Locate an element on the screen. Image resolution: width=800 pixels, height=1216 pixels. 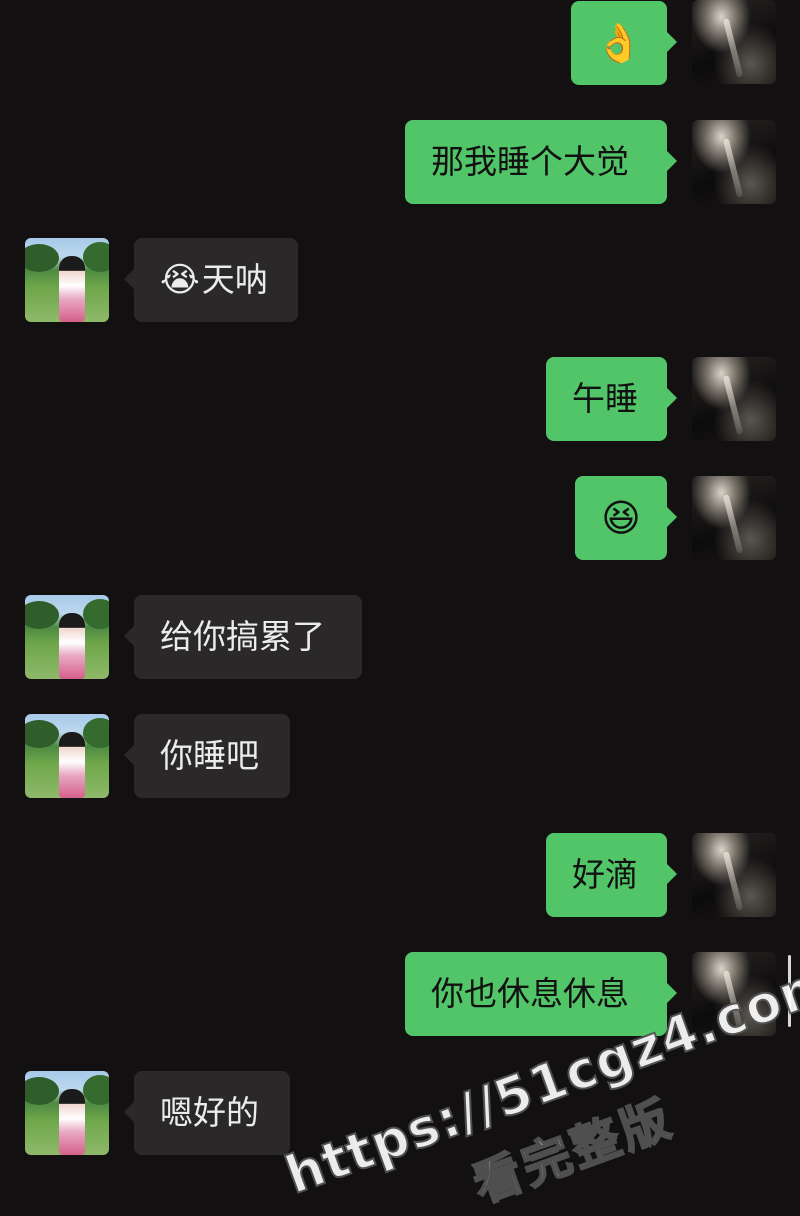
message-text: 给你搞累了 is located at coordinates (242, 636).